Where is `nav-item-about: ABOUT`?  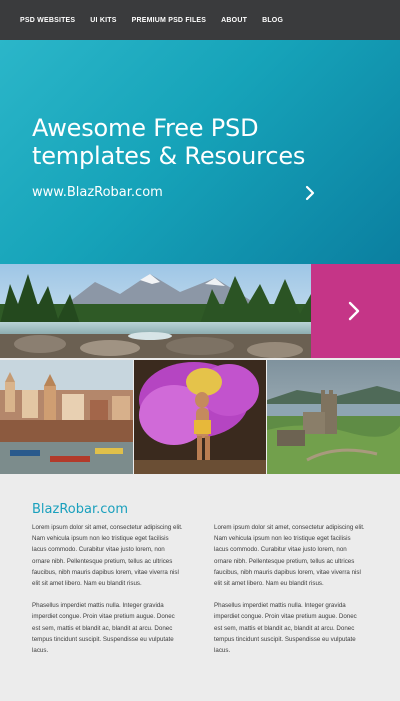
nav-item-about: ABOUT is located at coordinates (234, 20).